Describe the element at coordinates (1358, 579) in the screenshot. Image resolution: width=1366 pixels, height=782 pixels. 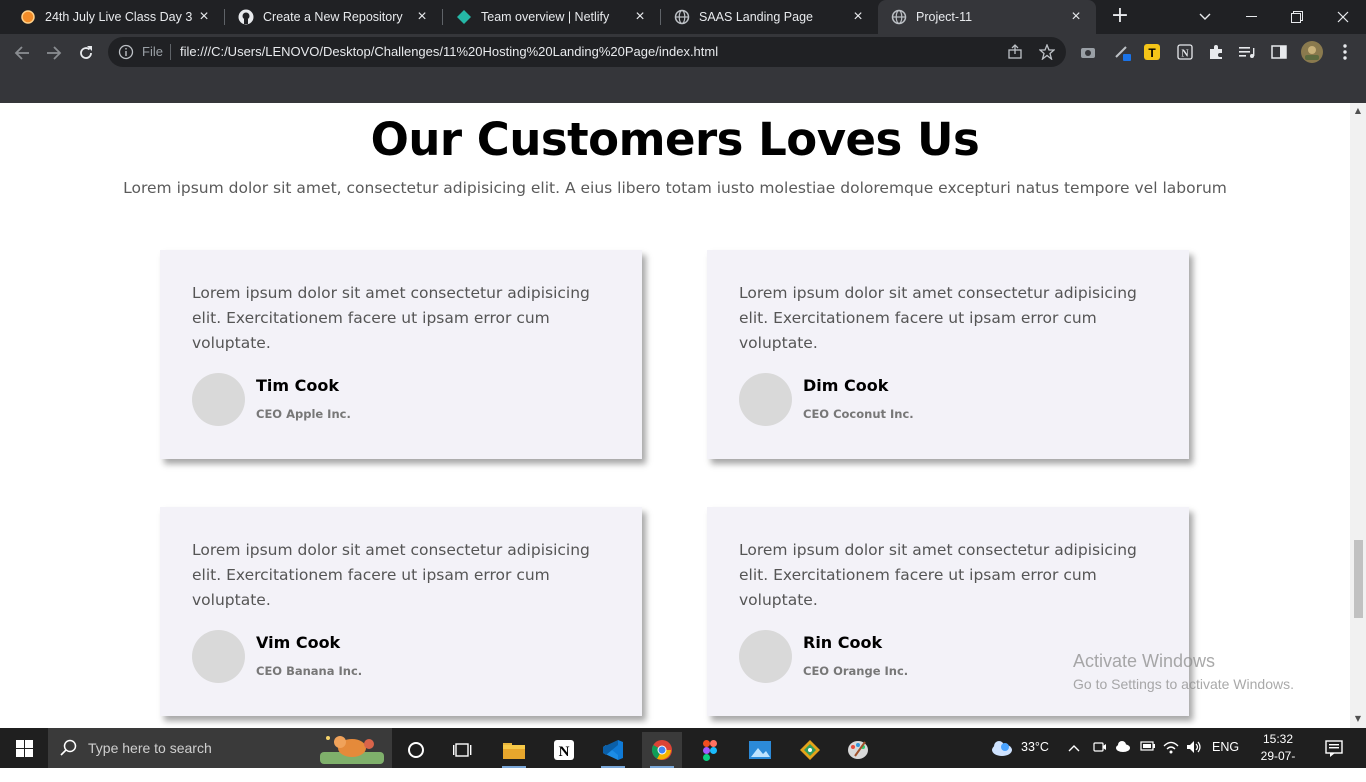
I see `scroll-thumb` at that location.